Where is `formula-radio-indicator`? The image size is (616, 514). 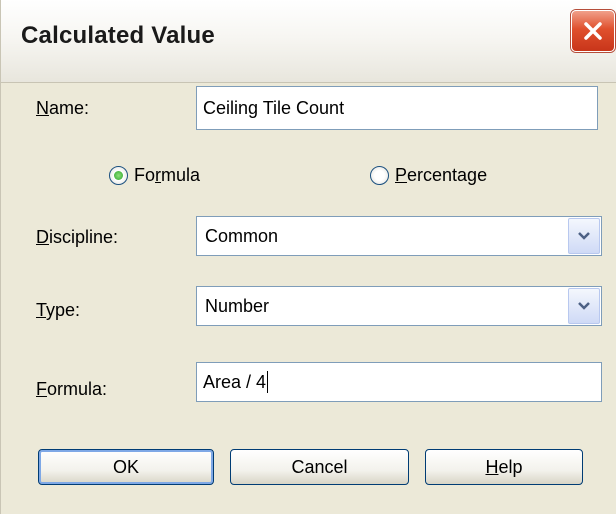 formula-radio-indicator is located at coordinates (118, 175).